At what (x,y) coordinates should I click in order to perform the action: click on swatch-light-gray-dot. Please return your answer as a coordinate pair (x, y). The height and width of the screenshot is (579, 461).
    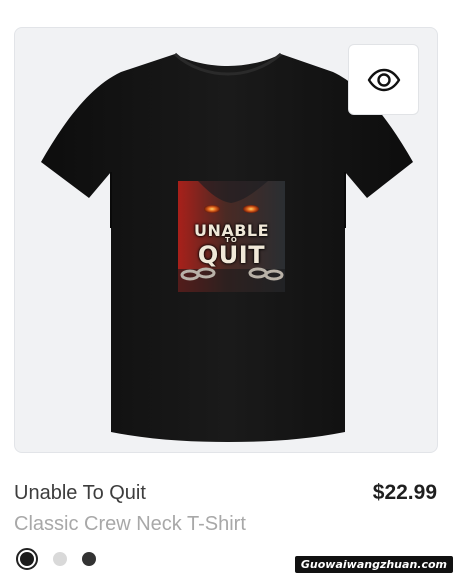
    Looking at the image, I should click on (60, 559).